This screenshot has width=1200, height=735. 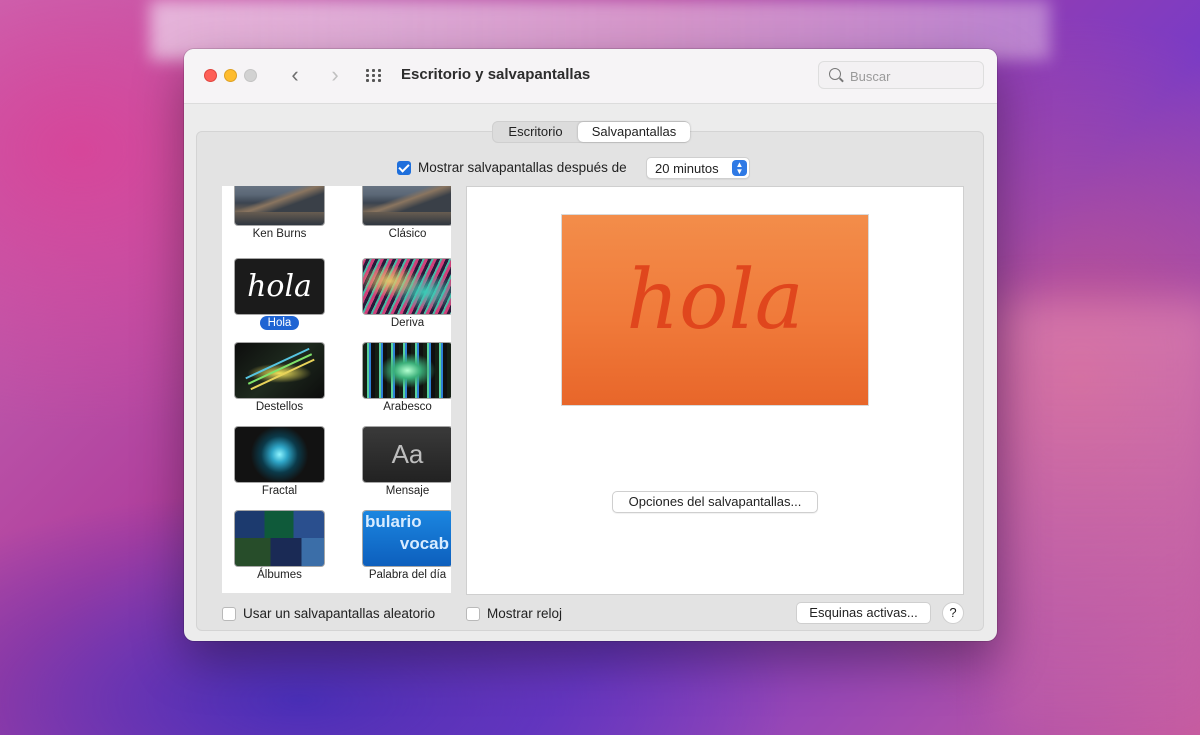 I want to click on screensaver-label-selected: Hola, so click(x=279, y=323).